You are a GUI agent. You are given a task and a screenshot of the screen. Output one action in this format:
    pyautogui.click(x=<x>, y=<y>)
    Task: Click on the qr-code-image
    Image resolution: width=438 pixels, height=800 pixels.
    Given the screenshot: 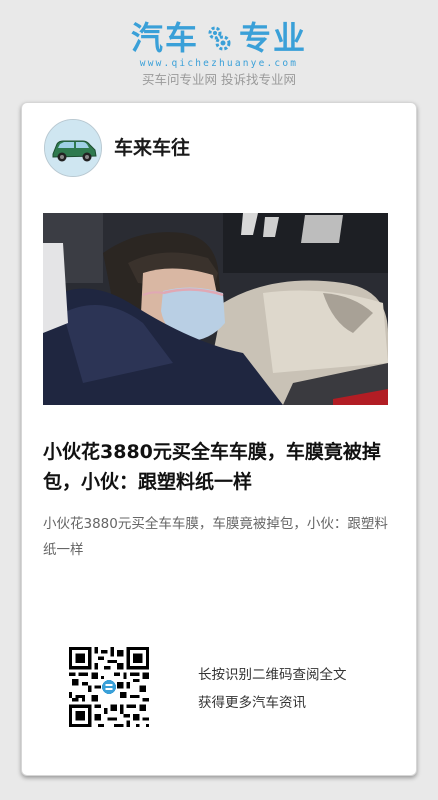 What is the action you would take?
    pyautogui.click(x=109, y=687)
    